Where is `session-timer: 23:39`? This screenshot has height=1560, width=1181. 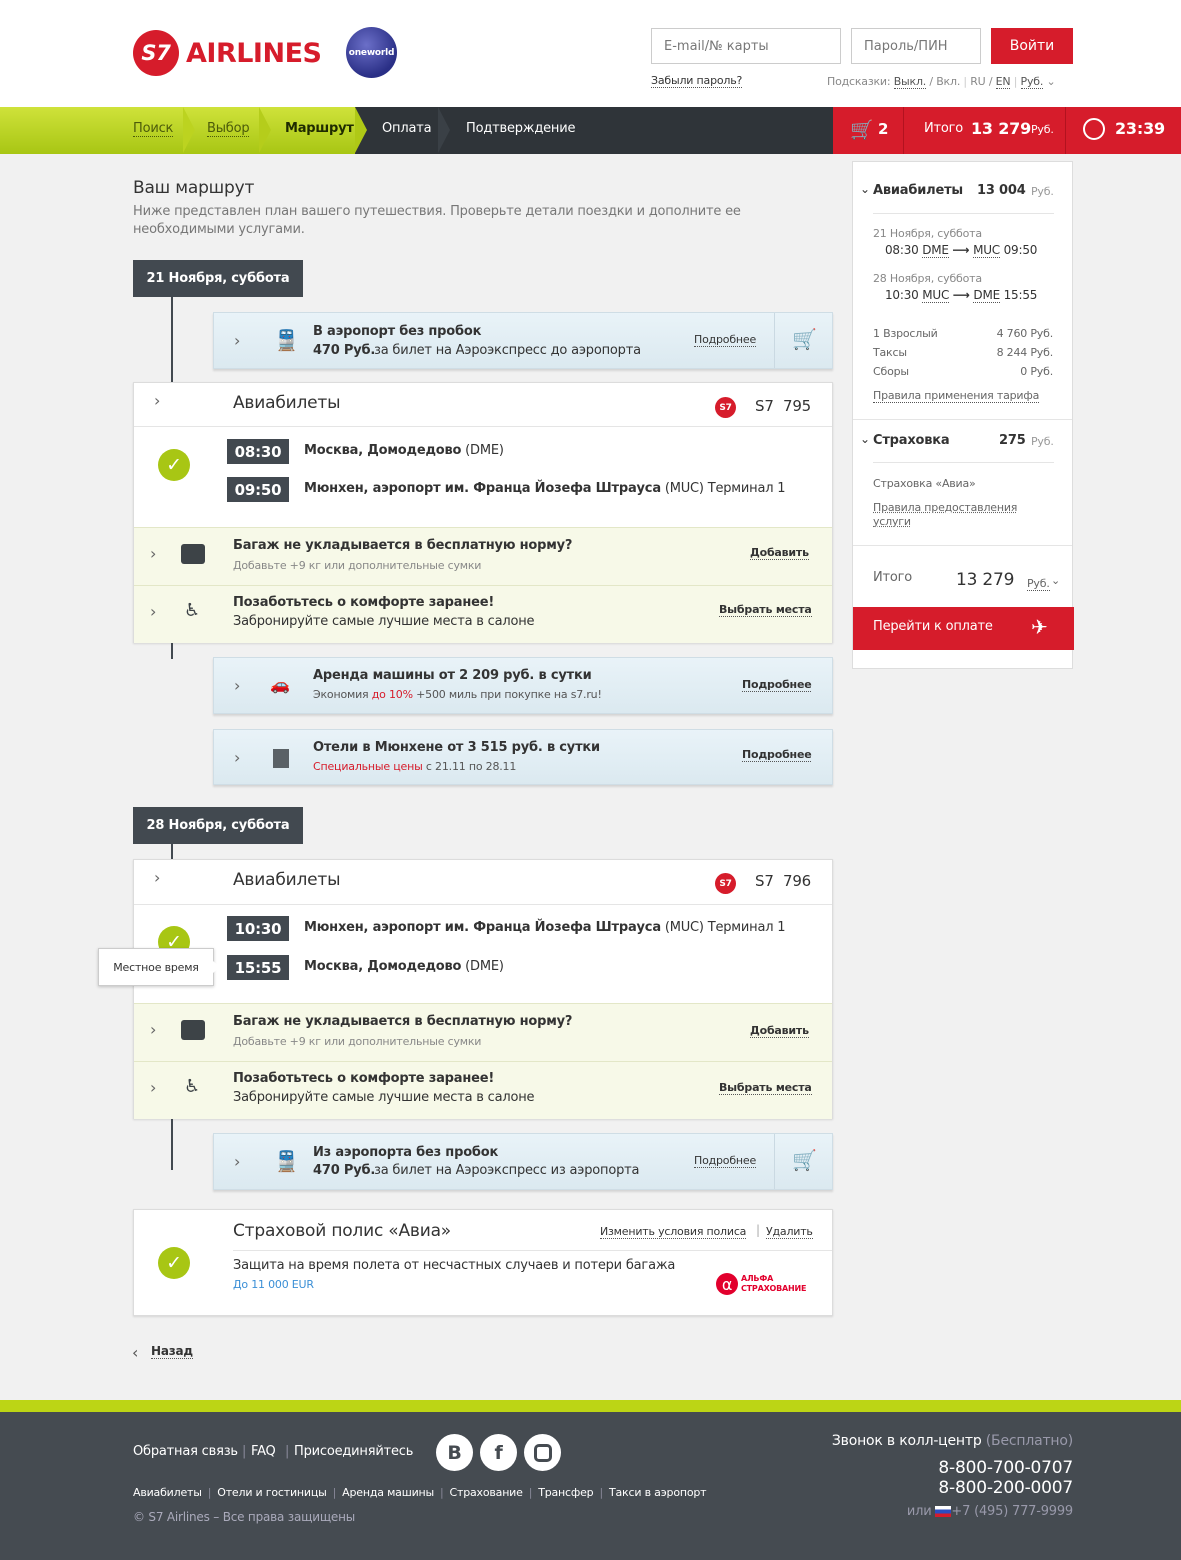 session-timer: 23:39 is located at coordinates (1140, 128).